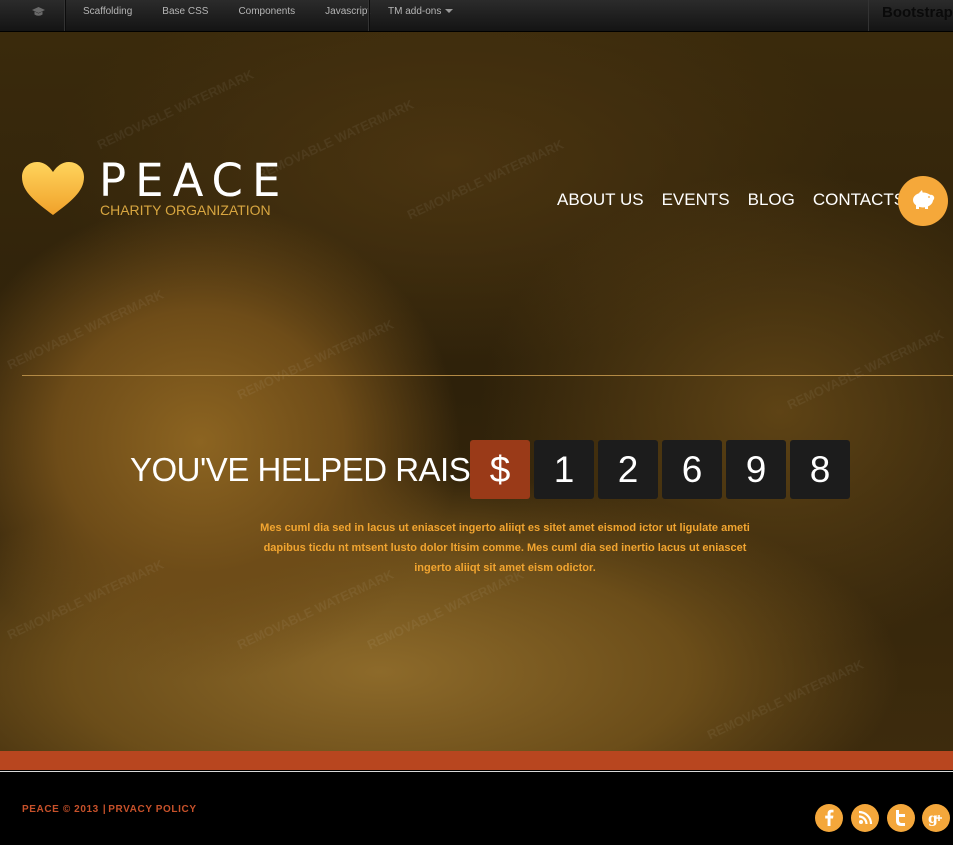 The width and height of the screenshot is (953, 845). What do you see at coordinates (917, 12) in the screenshot?
I see `bootstrap-brand: Bootstrap` at bounding box center [917, 12].